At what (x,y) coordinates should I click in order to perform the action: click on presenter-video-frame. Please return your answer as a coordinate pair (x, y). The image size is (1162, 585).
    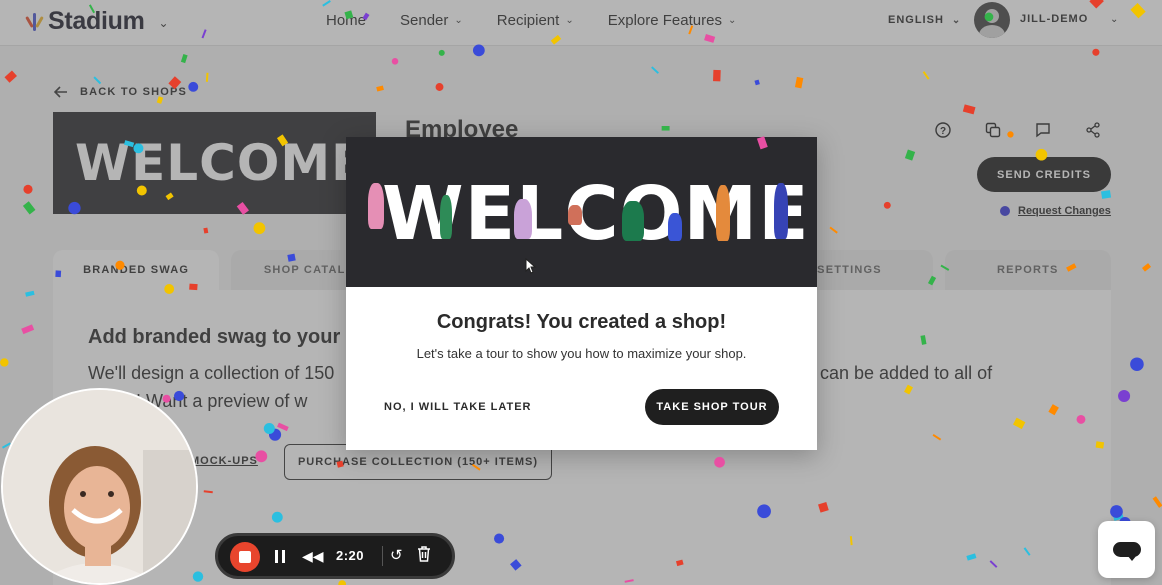
    Looking at the image, I should click on (99, 486).